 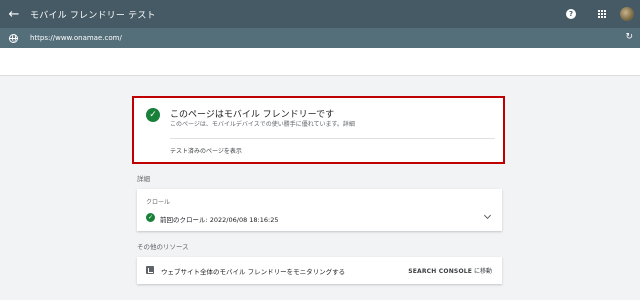 What do you see at coordinates (93, 15) in the screenshot?
I see `app-title: モバイル フレンドリー テスト` at bounding box center [93, 15].